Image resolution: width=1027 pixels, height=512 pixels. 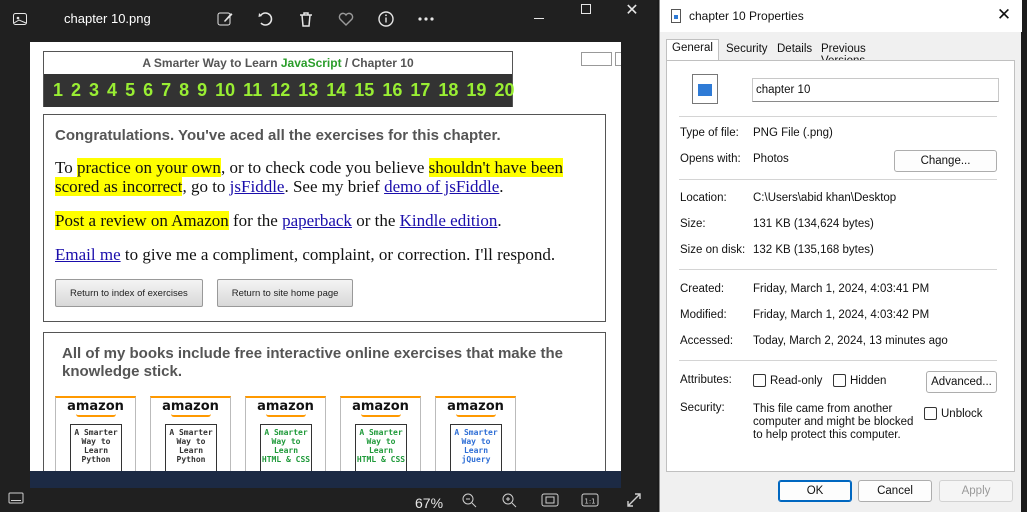 I want to click on readonly-checkbox: Read-only, so click(x=787, y=380).